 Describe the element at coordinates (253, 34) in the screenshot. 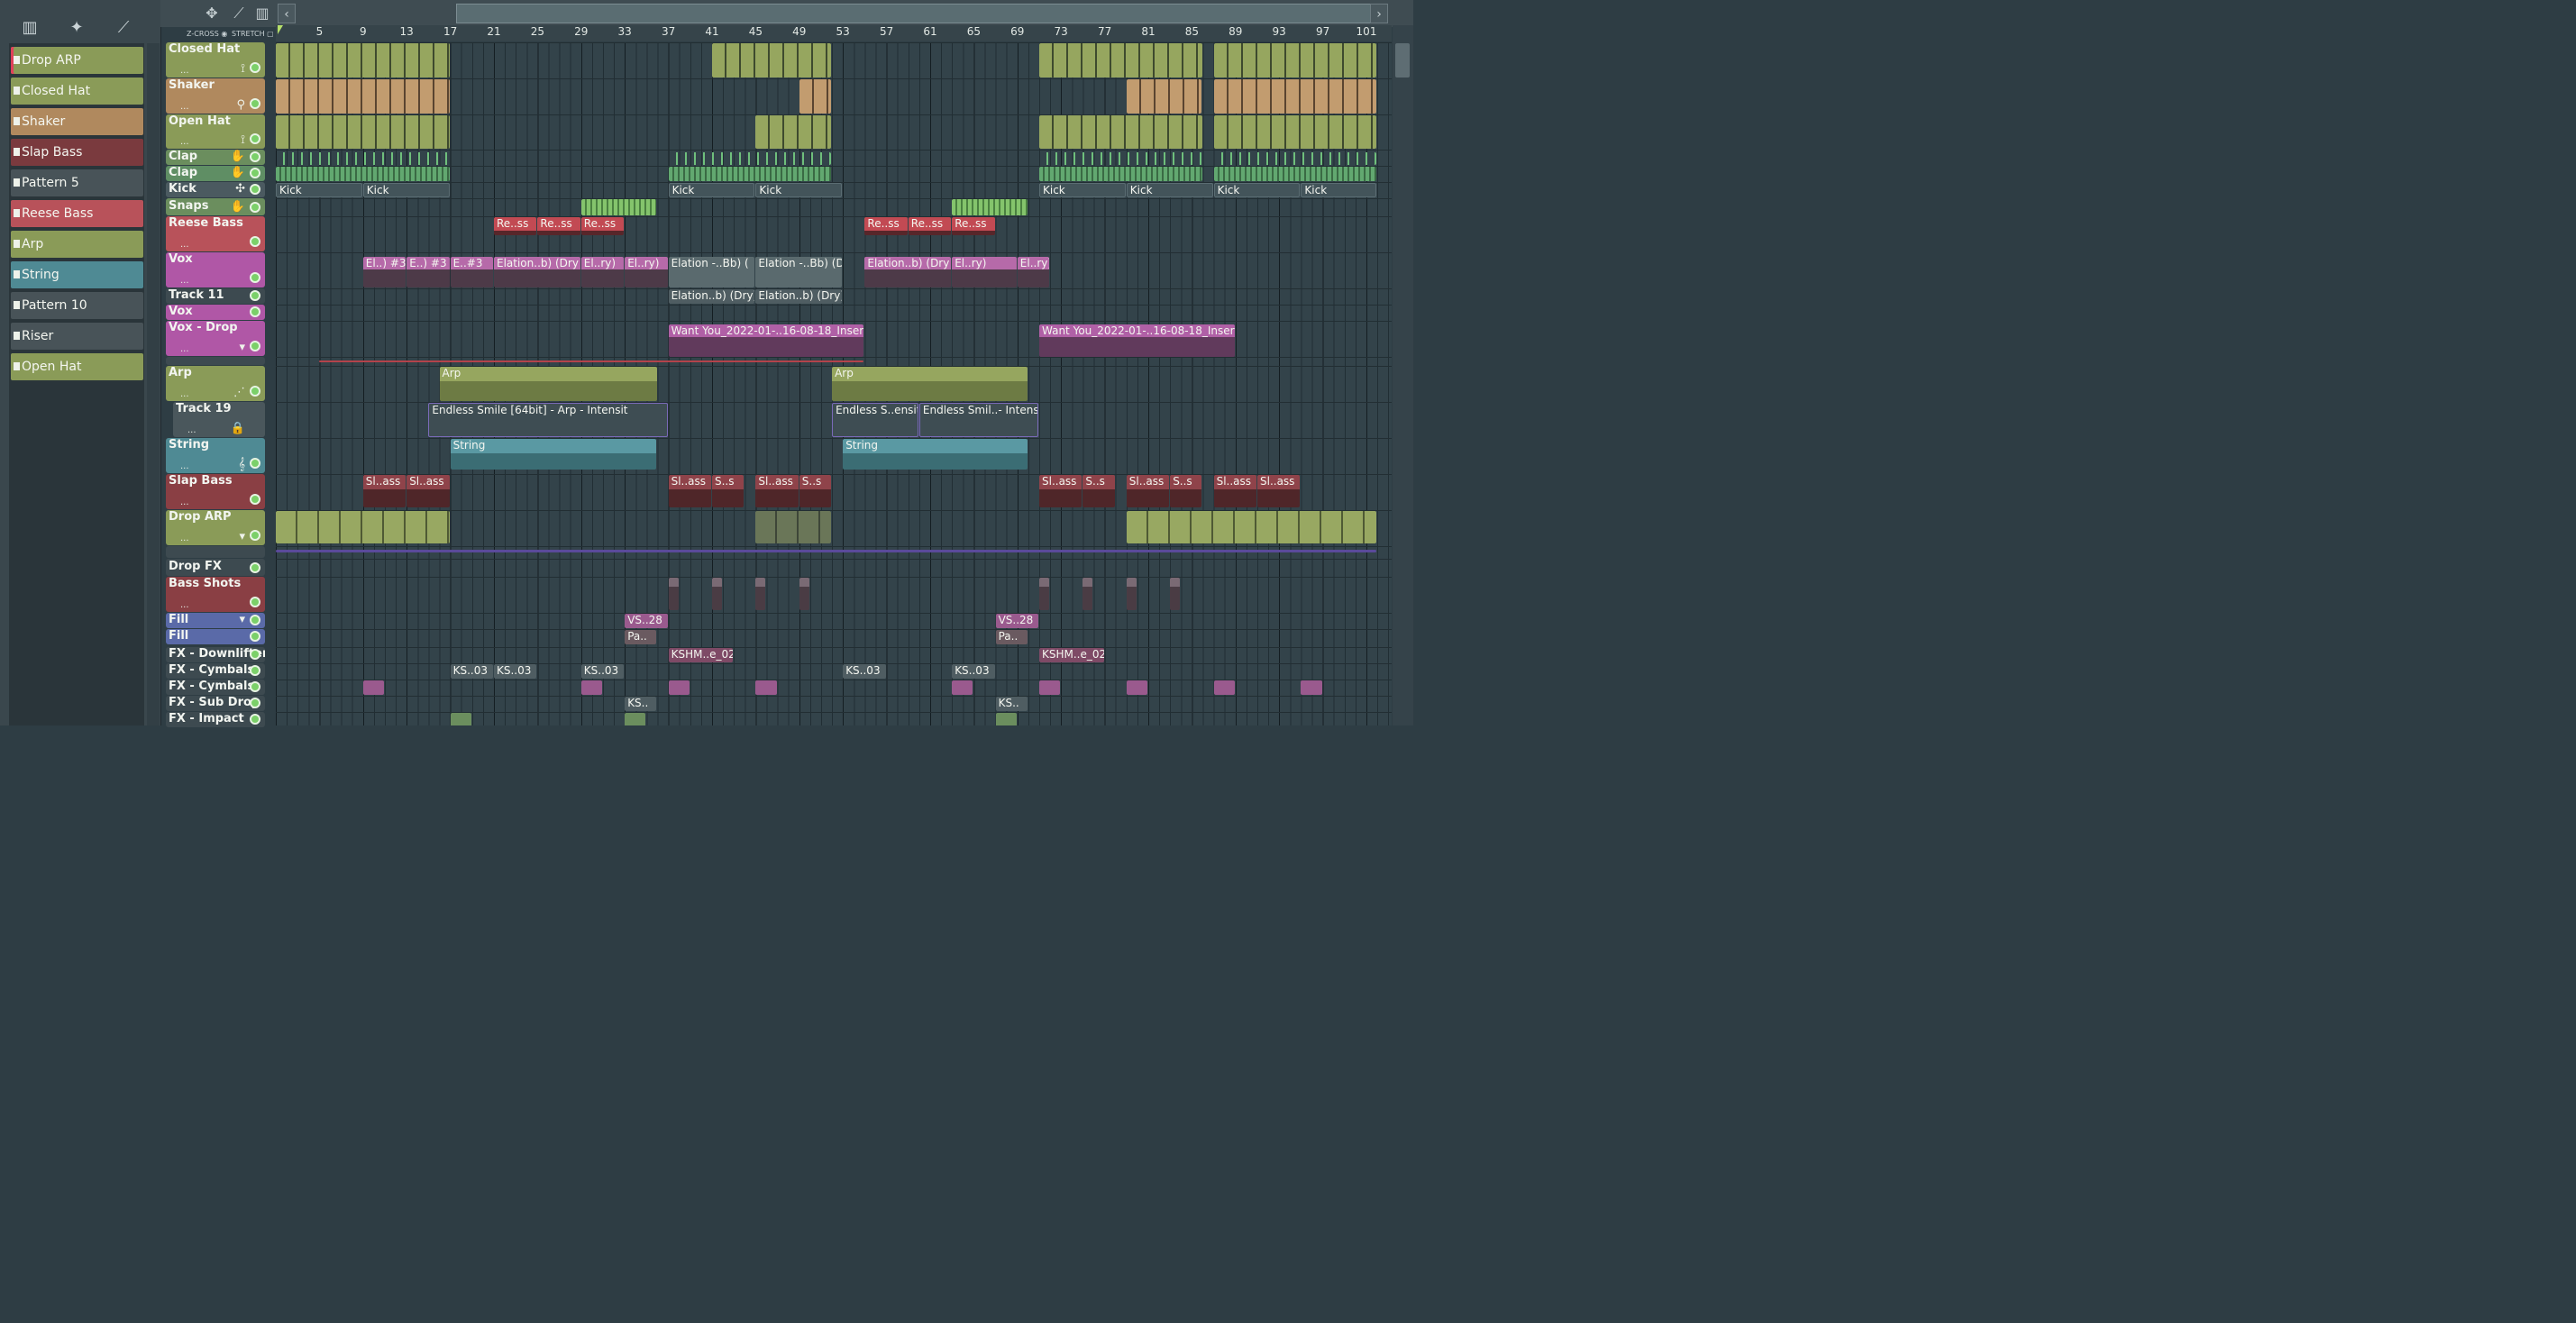

I see `stretch-label: STRETCH ▢` at that location.